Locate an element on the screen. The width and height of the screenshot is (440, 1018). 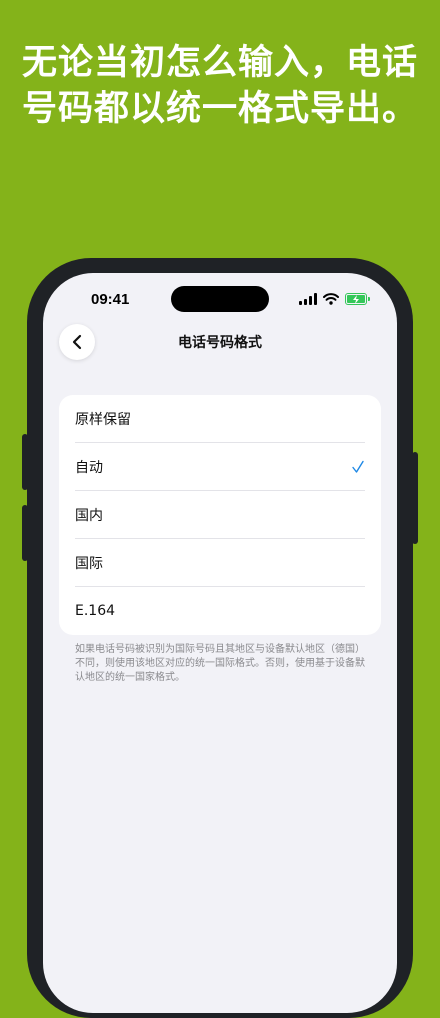
option-auto: 自动 is located at coordinates (220, 467).